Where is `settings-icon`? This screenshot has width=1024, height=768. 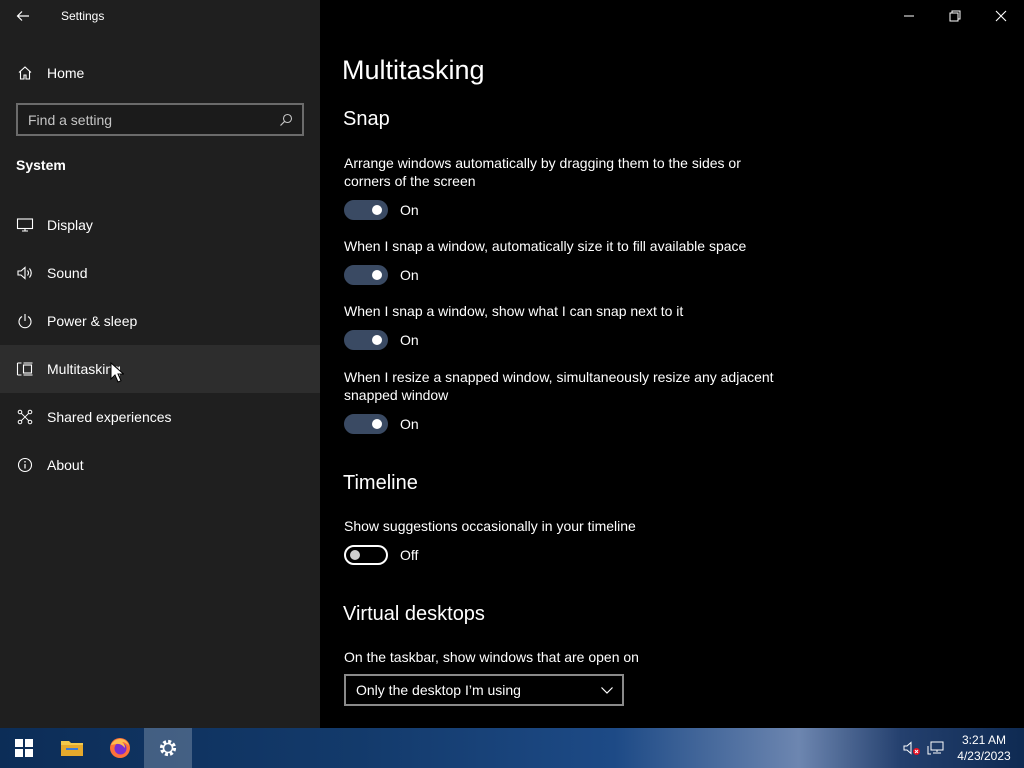
settings-icon is located at coordinates (168, 748).